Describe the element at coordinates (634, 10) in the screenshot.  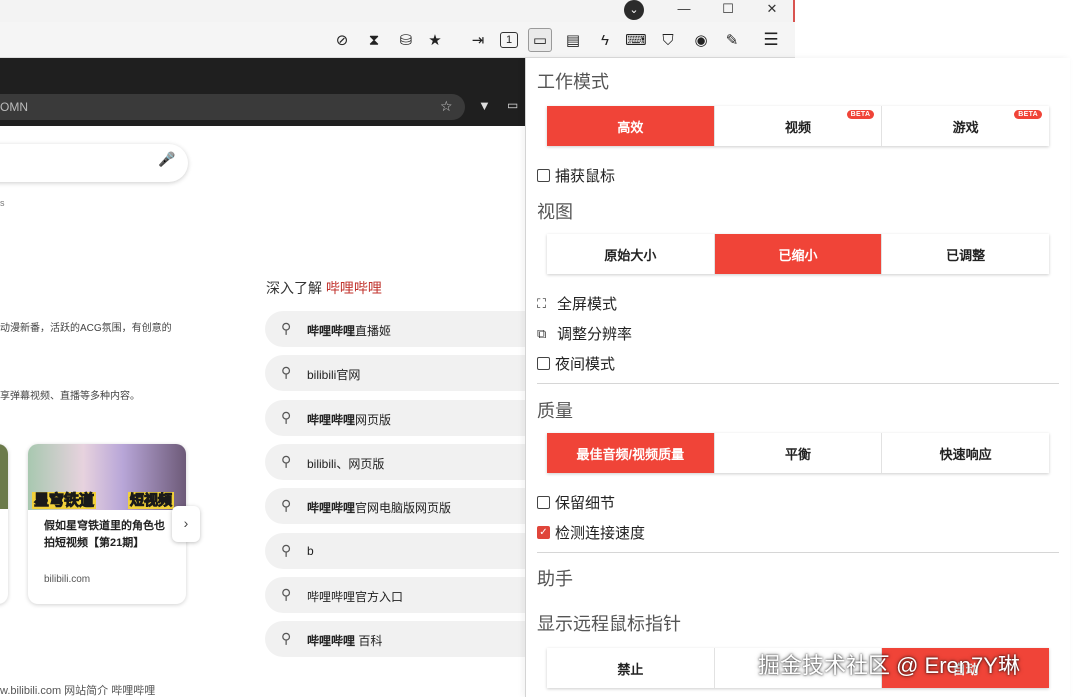
I see `app-logo-icon: ⌄` at that location.